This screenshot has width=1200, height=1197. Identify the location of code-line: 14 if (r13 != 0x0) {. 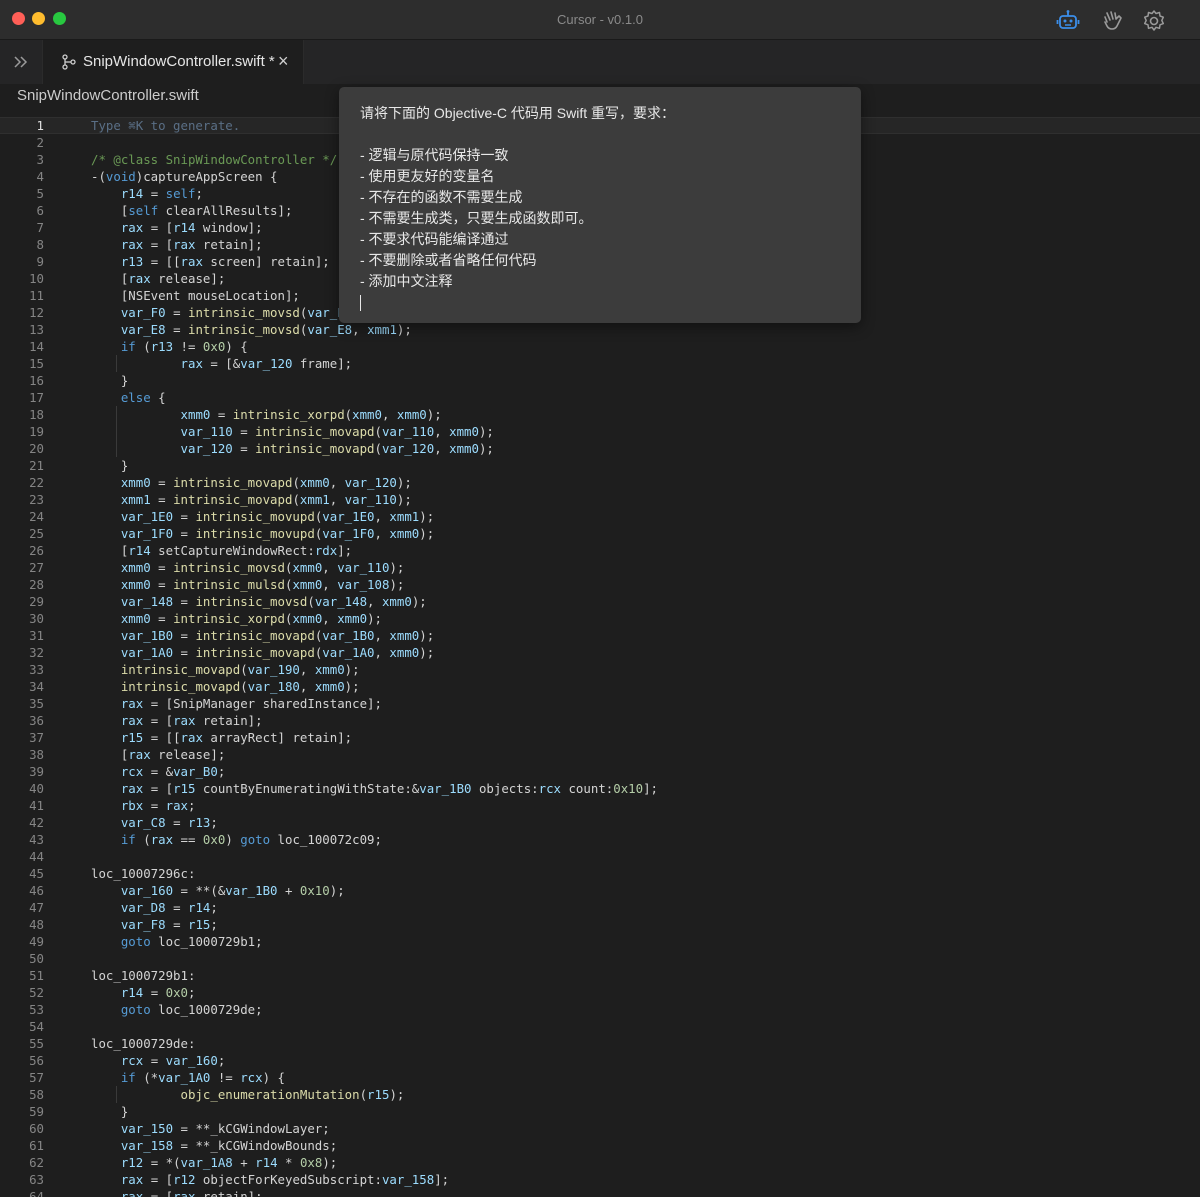
(600, 346).